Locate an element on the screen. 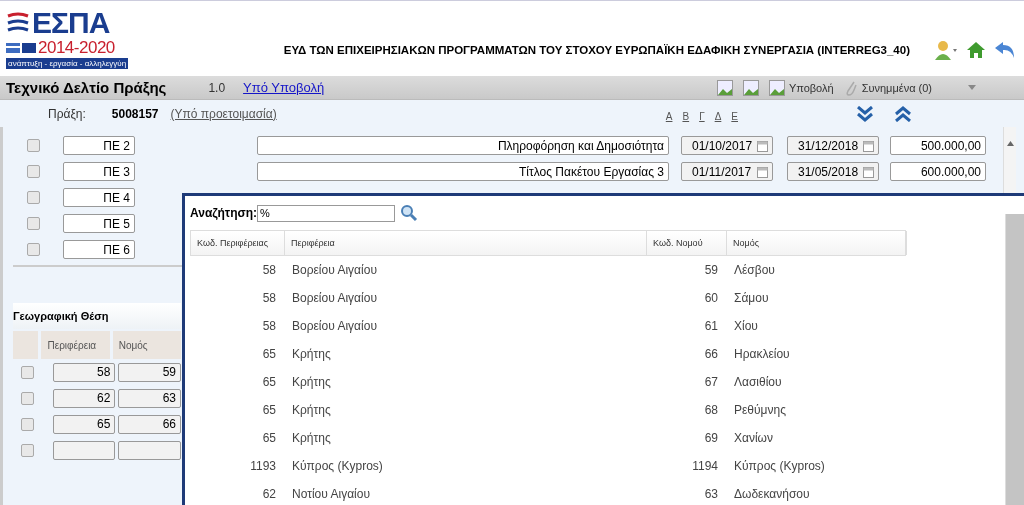 The image size is (1024, 505). header-title: ΕΥΔ ΤΩΝ ΕΠΙΧΕΙΡΗΣΙΑΚΩΝ ΠΡΟΓΡΑΜΜΑΤΩΝ ΤΟΥ ΣΤΟΧΟΥ ΕΥΡΩΠΑΪΚΗ ΕΔΑΦΙΚΗ ΣΥΝΕΡΓΑΣΙΑ (INTERREG3_40) is located at coordinates (596, 49).